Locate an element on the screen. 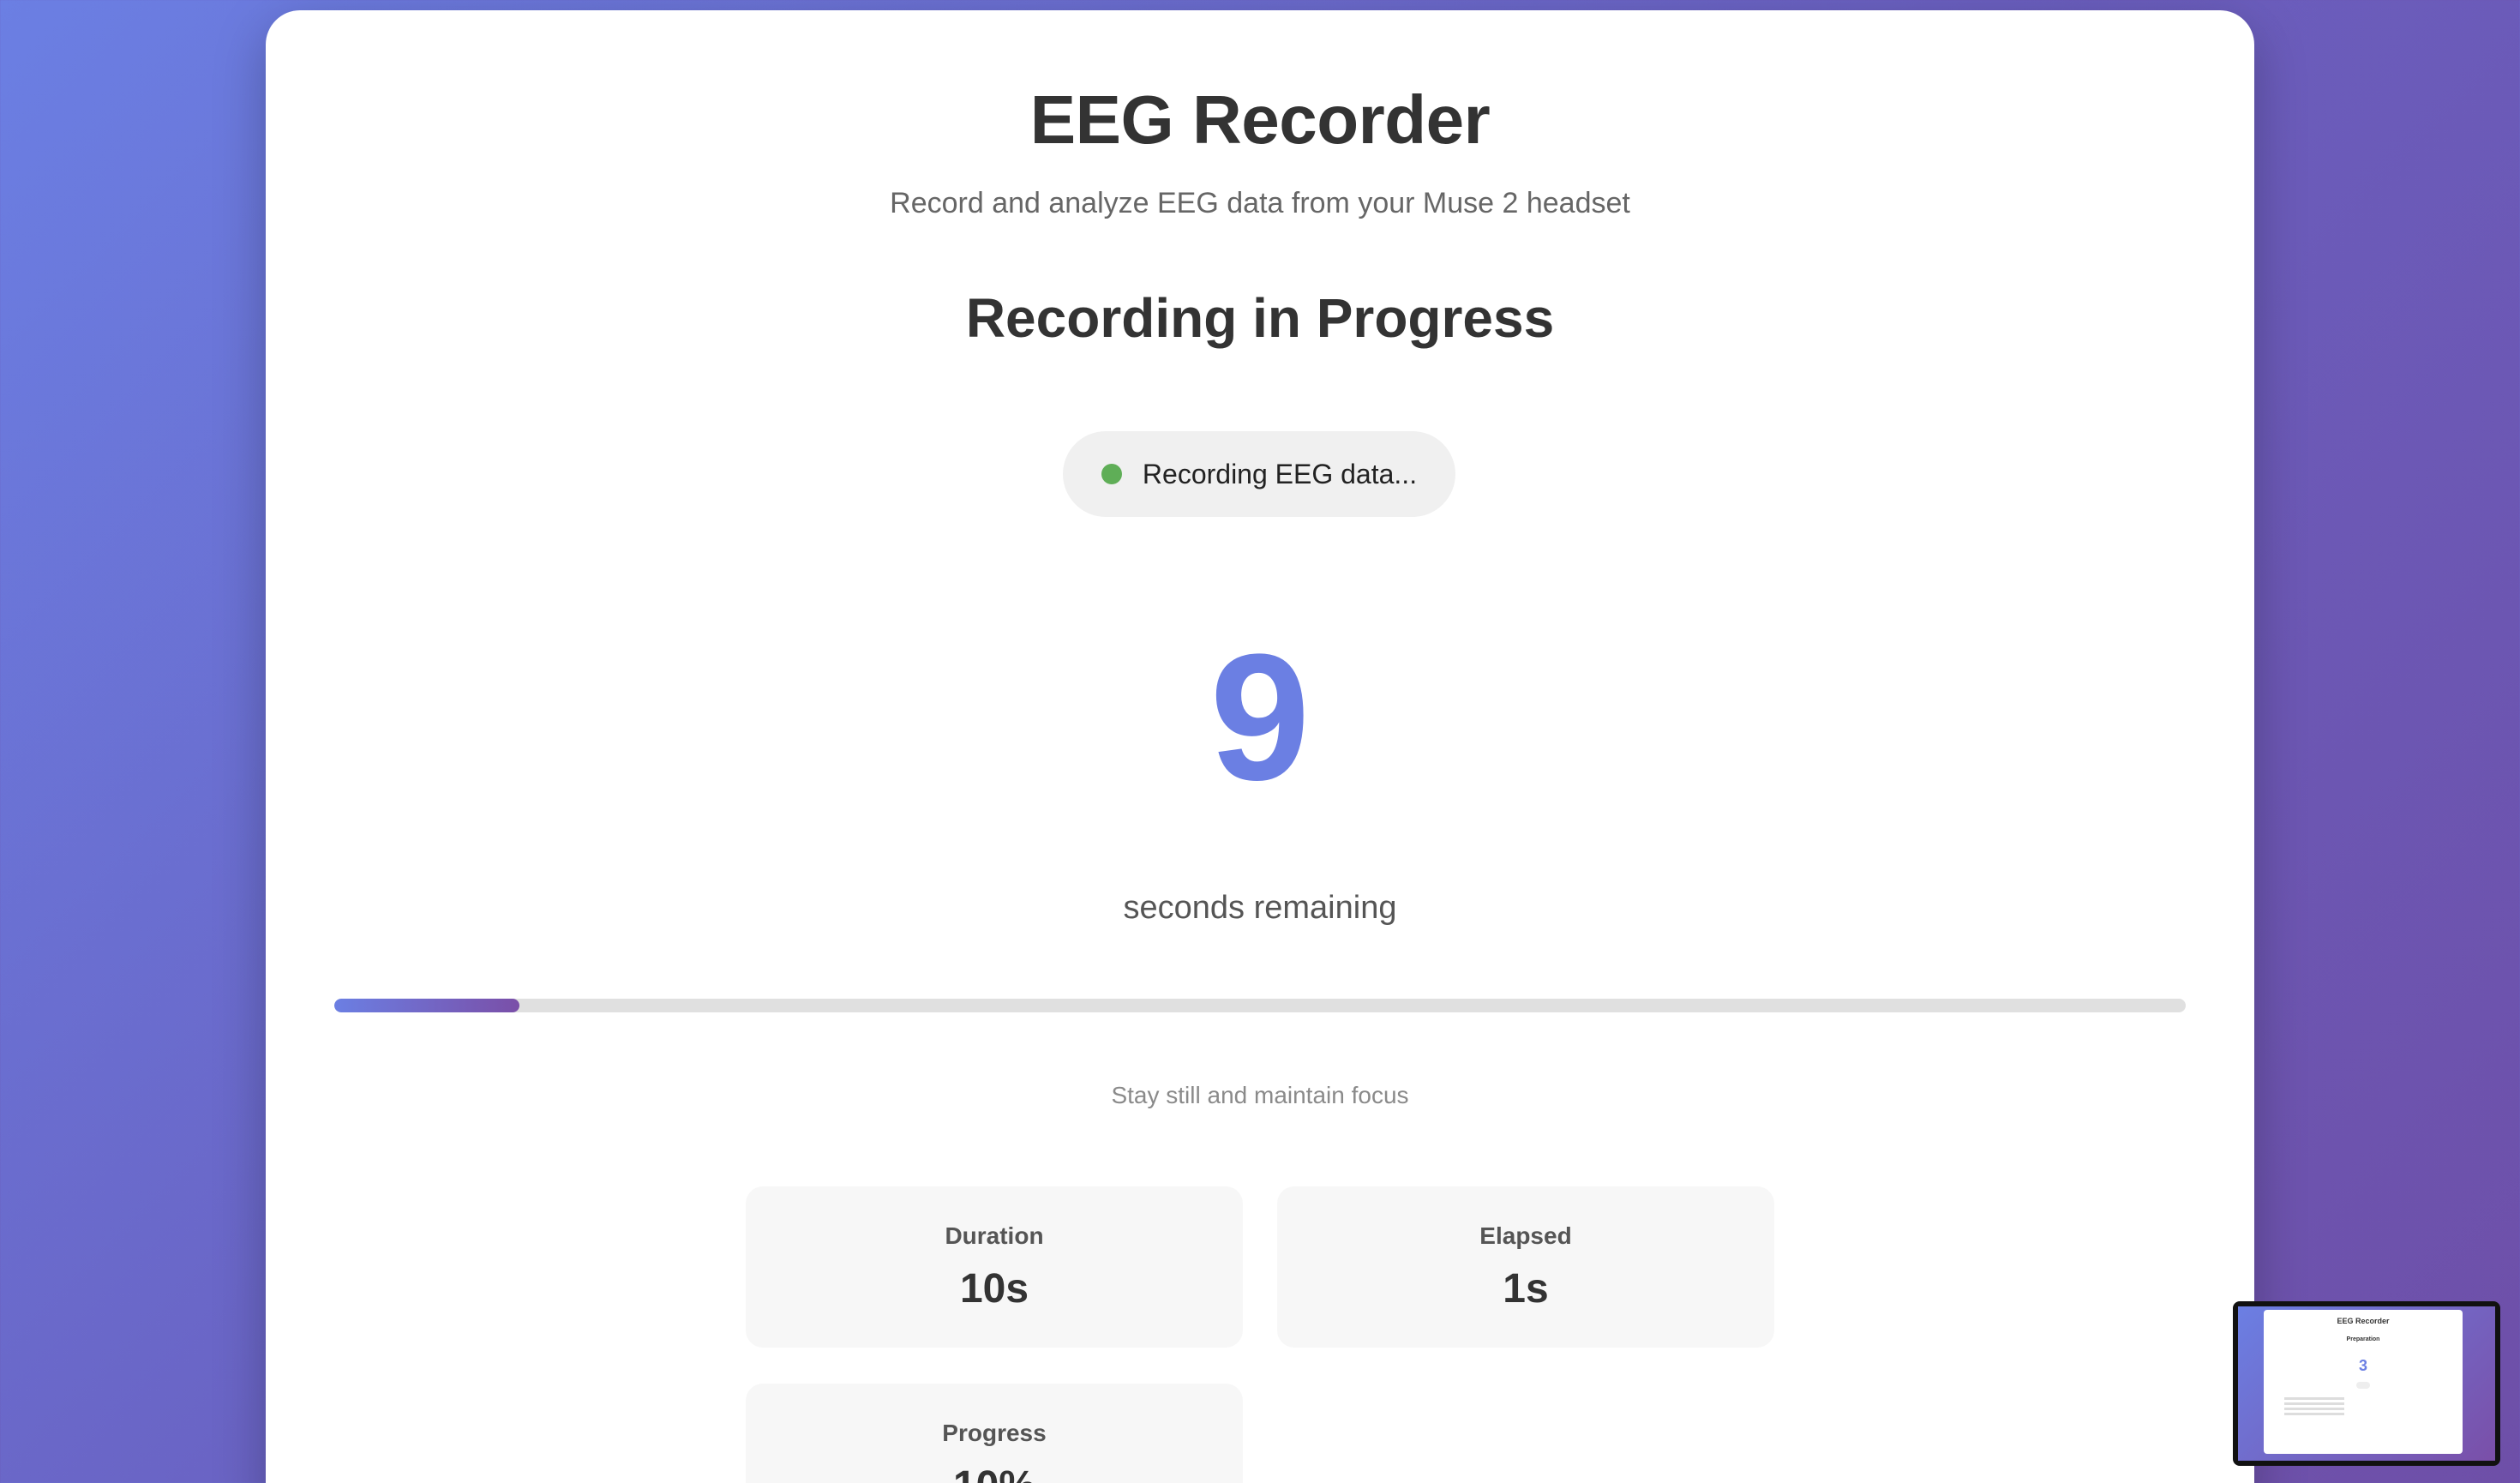  focus-hint: Stay still and maintain focus is located at coordinates (1260, 1095).